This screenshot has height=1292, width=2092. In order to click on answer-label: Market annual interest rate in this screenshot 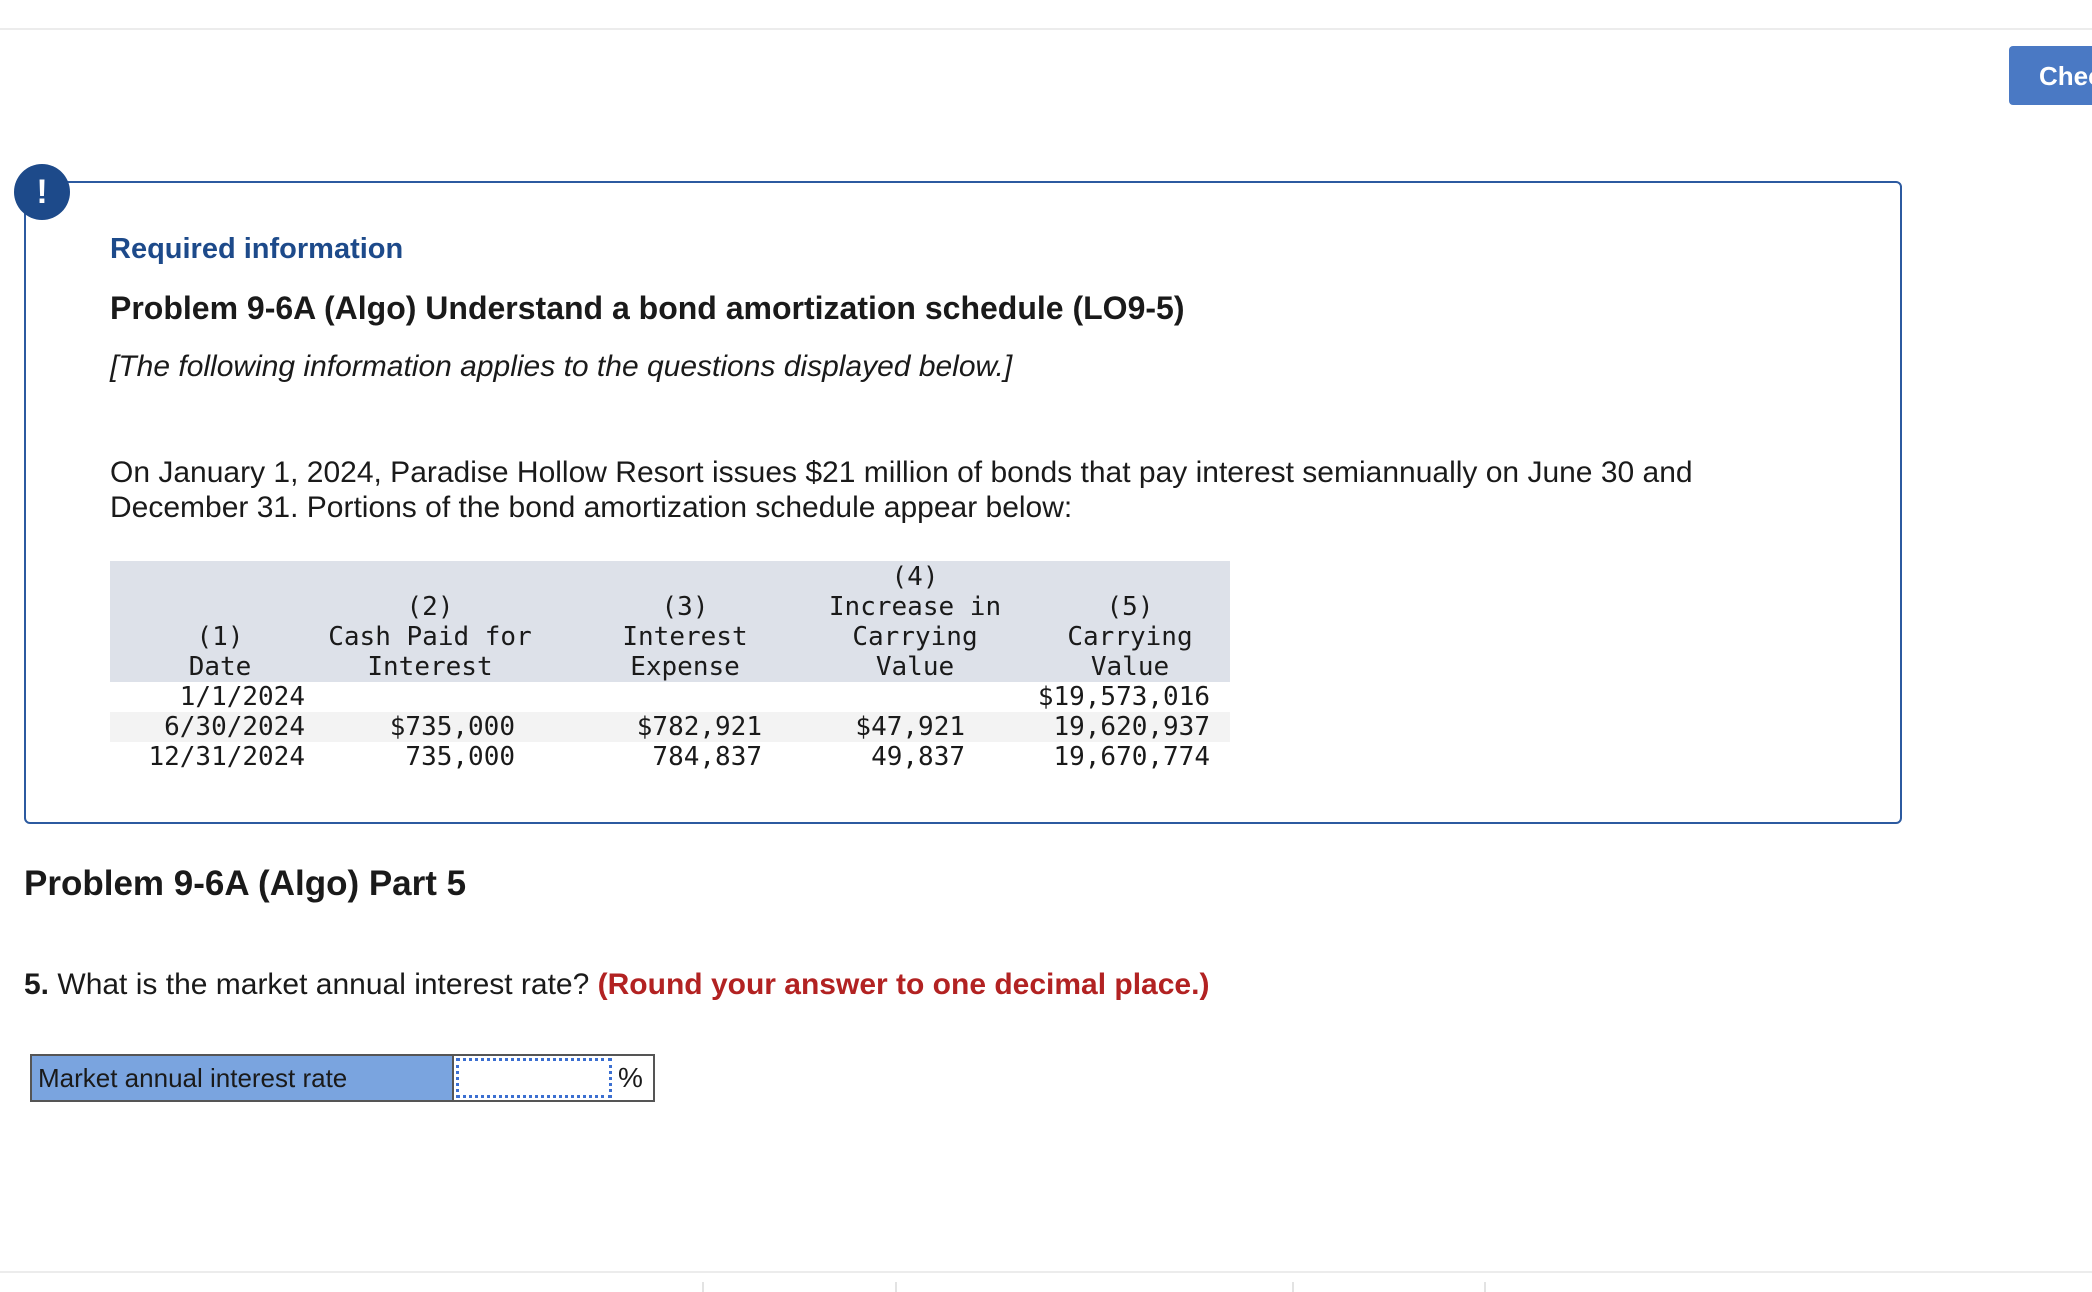, I will do `click(243, 1078)`.